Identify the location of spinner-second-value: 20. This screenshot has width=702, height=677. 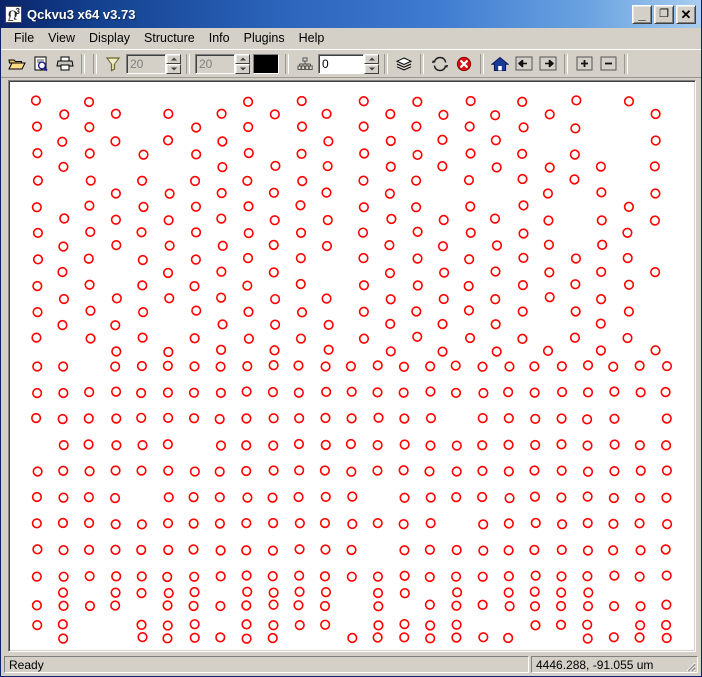
(215, 63).